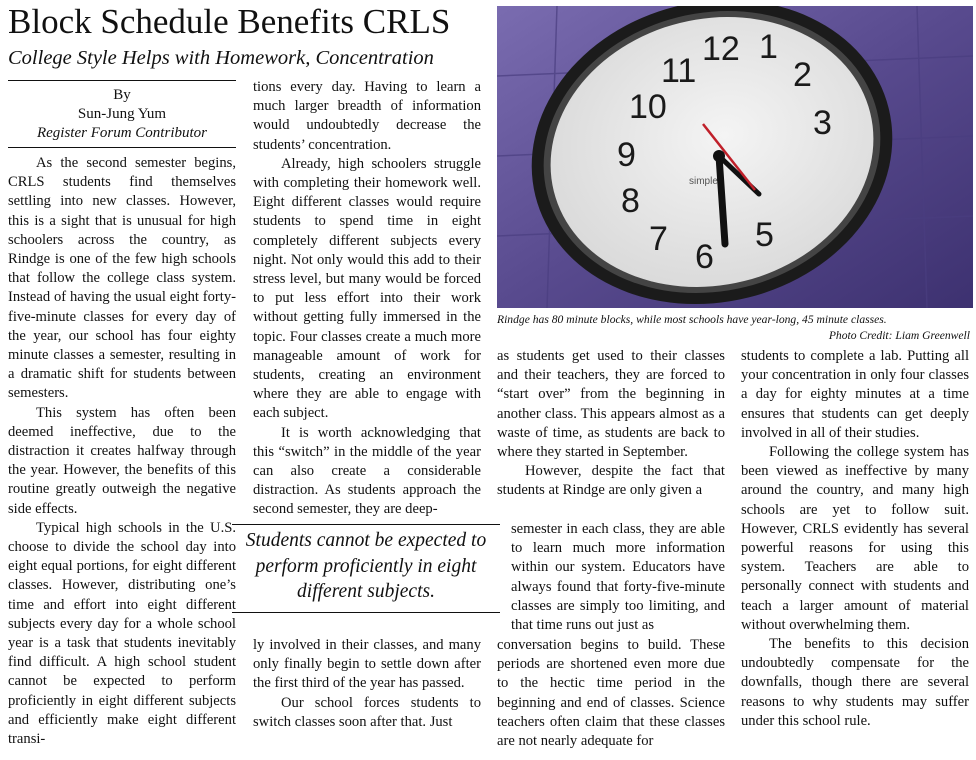  I want to click on clock-numeral-12: 12, so click(721, 49).